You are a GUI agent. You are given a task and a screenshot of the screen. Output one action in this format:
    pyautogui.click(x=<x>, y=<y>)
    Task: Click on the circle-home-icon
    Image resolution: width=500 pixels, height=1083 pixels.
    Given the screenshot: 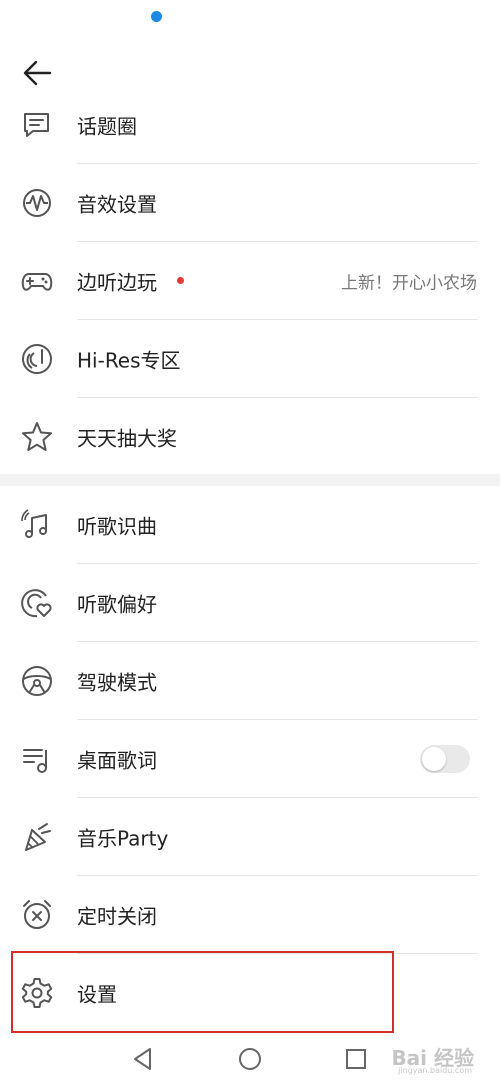 What is the action you would take?
    pyautogui.click(x=250, y=1059)
    